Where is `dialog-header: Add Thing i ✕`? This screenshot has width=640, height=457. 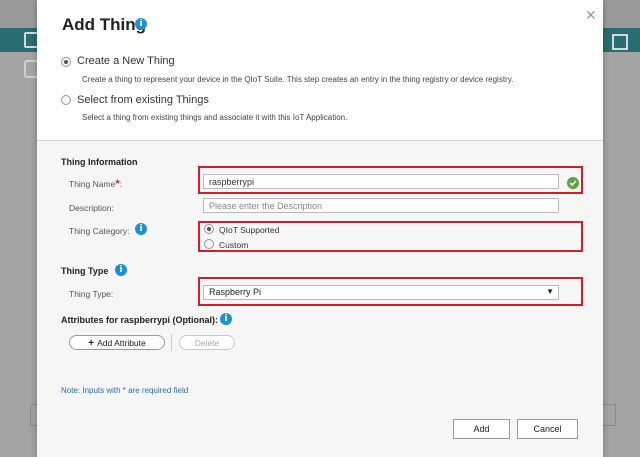
dialog-header: Add Thing i ✕ is located at coordinates (320, 20).